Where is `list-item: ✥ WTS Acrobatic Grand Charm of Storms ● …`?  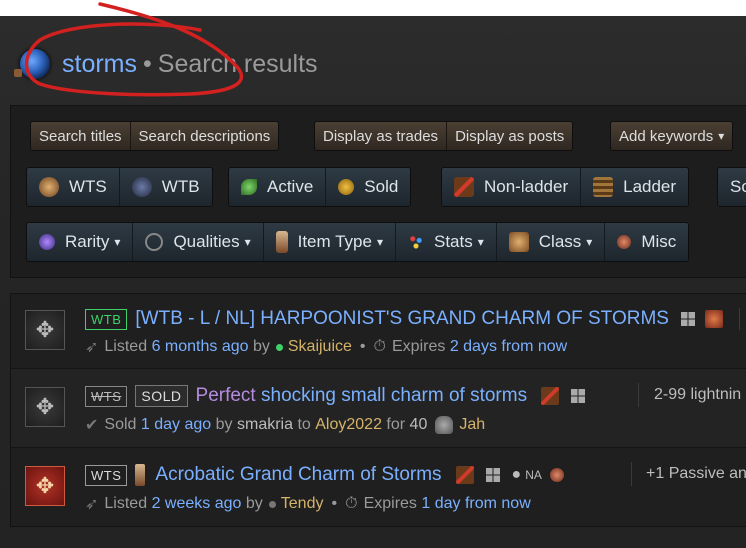
list-item: ✥ WTS Acrobatic Grand Charm of Storms ● … is located at coordinates (378, 487).